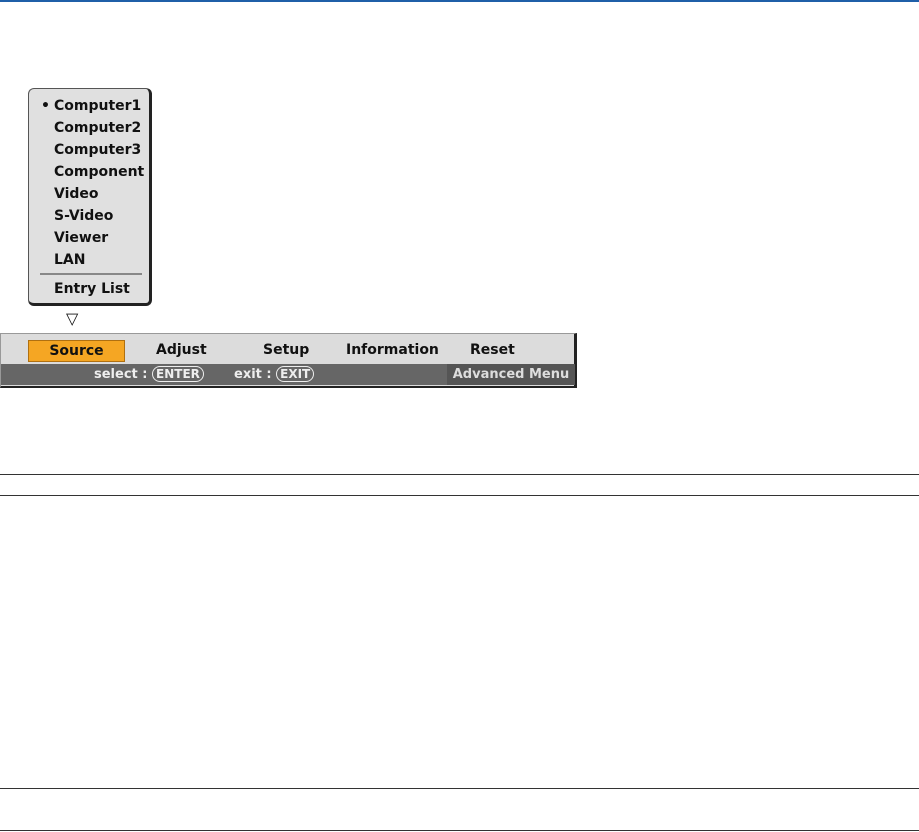 This screenshot has width=919, height=832. What do you see at coordinates (274, 374) in the screenshot?
I see `exit-hint: exit : EXIT` at bounding box center [274, 374].